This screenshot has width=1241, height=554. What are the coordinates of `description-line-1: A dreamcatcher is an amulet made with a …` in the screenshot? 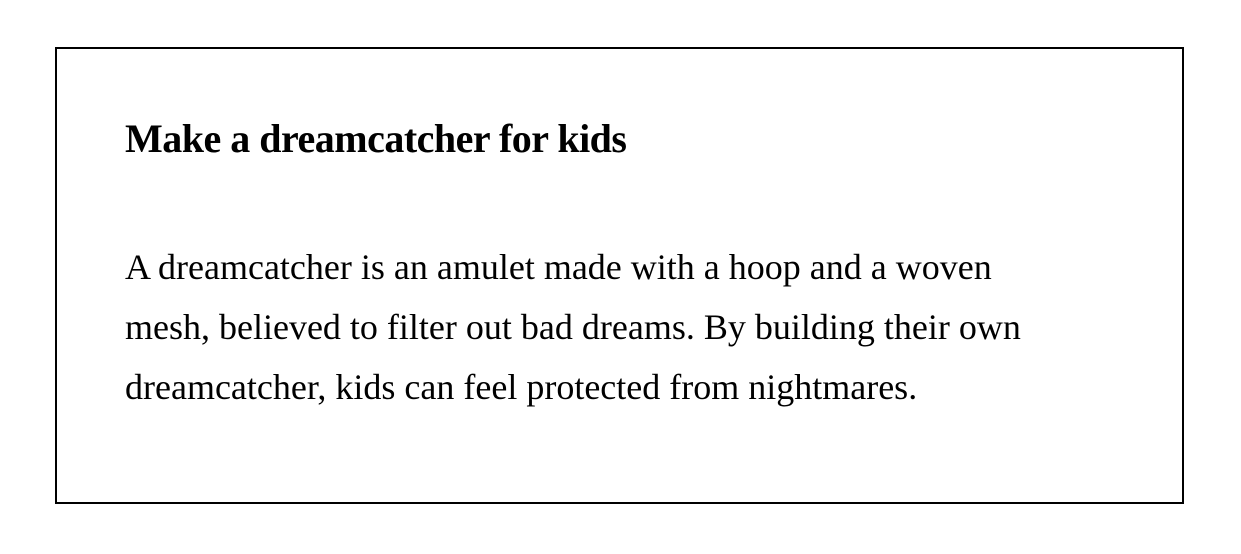 It's located at (558, 267).